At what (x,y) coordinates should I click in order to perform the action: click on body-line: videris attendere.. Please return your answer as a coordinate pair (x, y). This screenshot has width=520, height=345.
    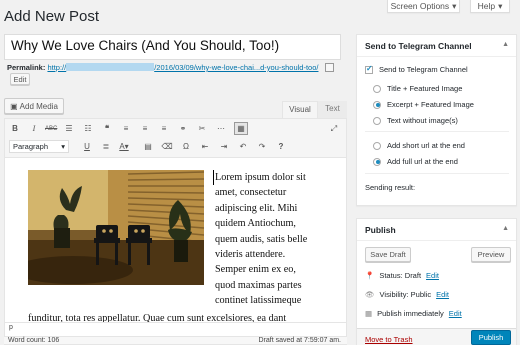
    Looking at the image, I should click on (250, 255).